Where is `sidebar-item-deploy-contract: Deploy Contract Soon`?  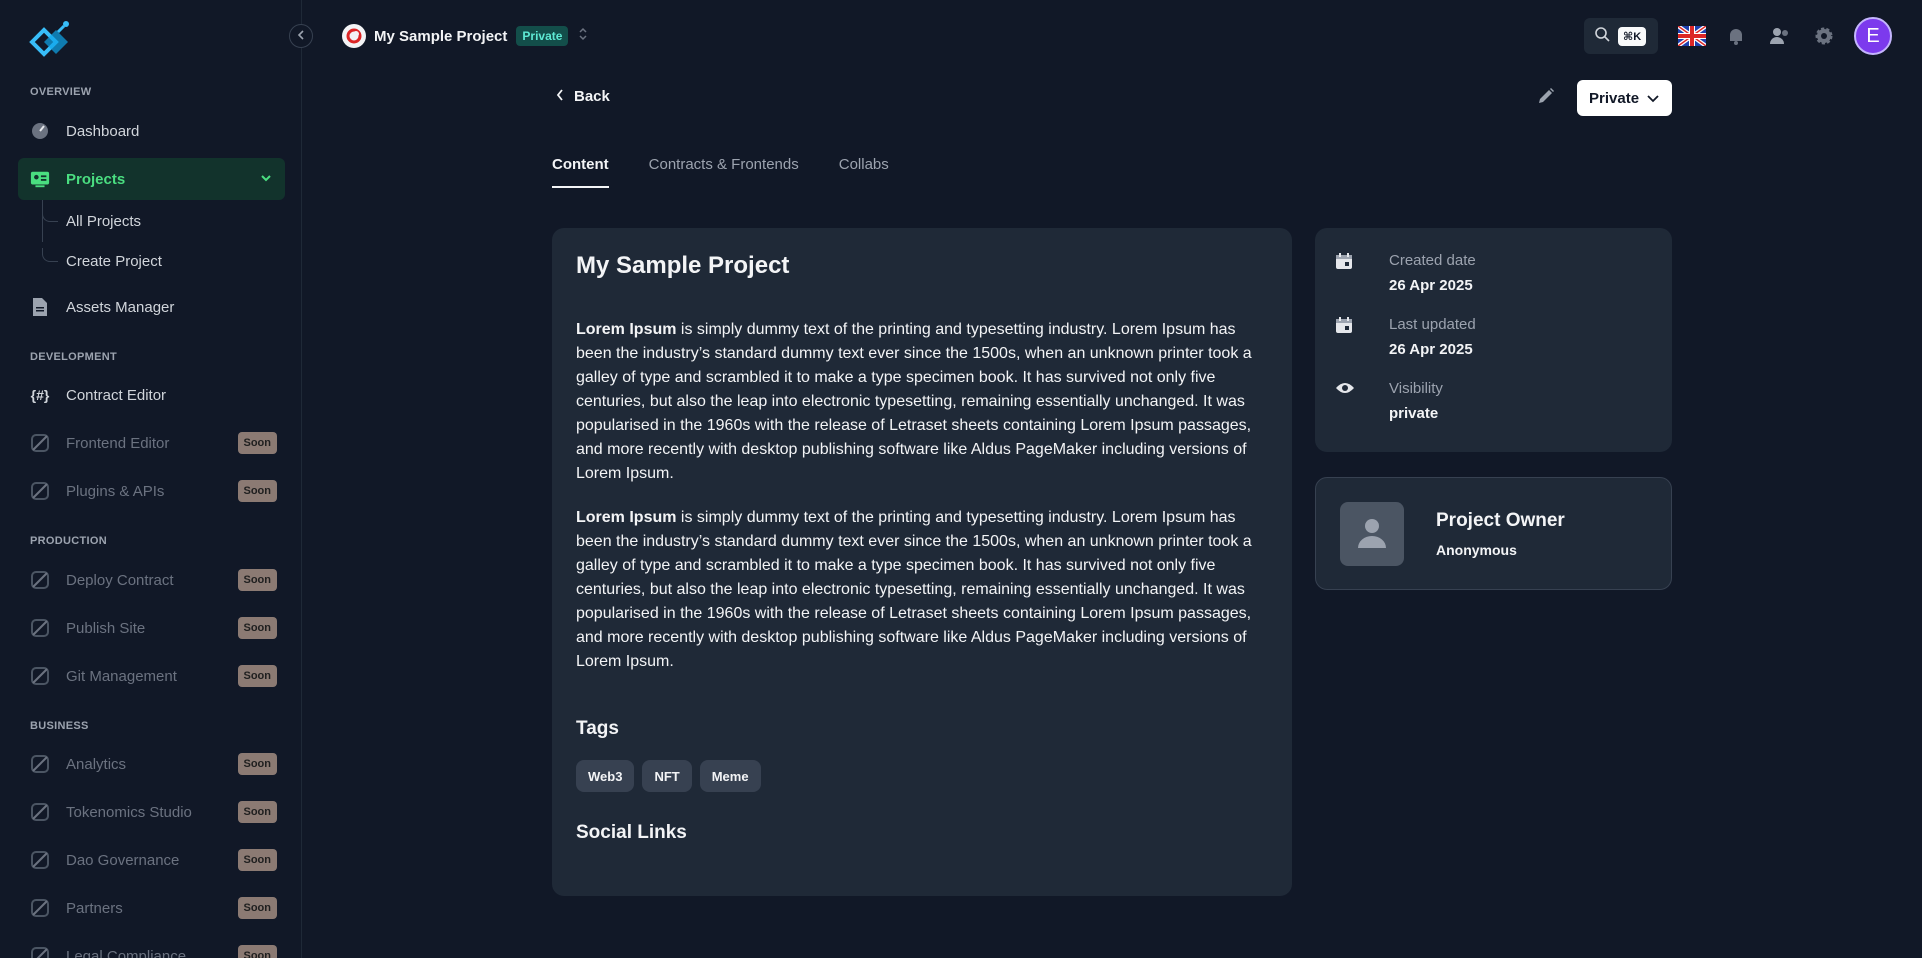 sidebar-item-deploy-contract: Deploy Contract Soon is located at coordinates (151, 580).